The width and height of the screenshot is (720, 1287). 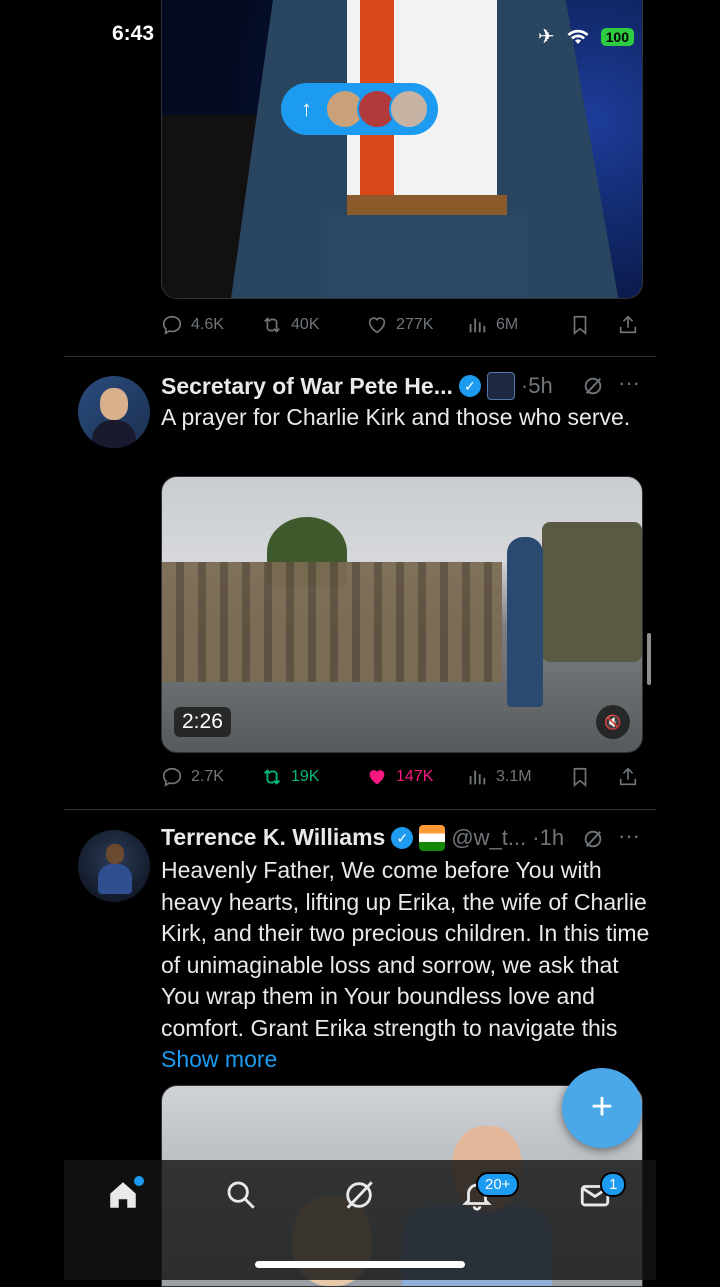 I want to click on reply-button: 2.7K, so click(x=211, y=777).